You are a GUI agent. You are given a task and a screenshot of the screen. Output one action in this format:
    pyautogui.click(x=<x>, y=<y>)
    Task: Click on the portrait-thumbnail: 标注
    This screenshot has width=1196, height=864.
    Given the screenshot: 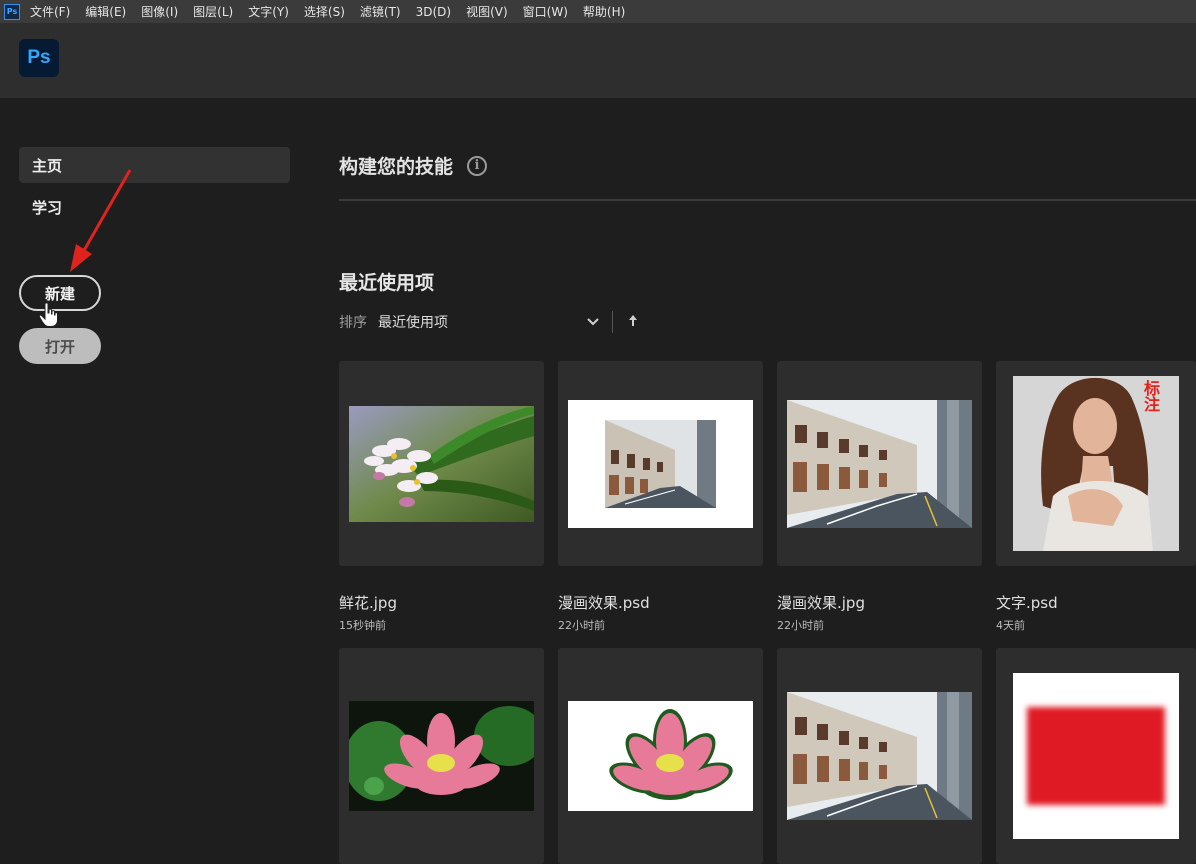 What is the action you would take?
    pyautogui.click(x=1096, y=463)
    